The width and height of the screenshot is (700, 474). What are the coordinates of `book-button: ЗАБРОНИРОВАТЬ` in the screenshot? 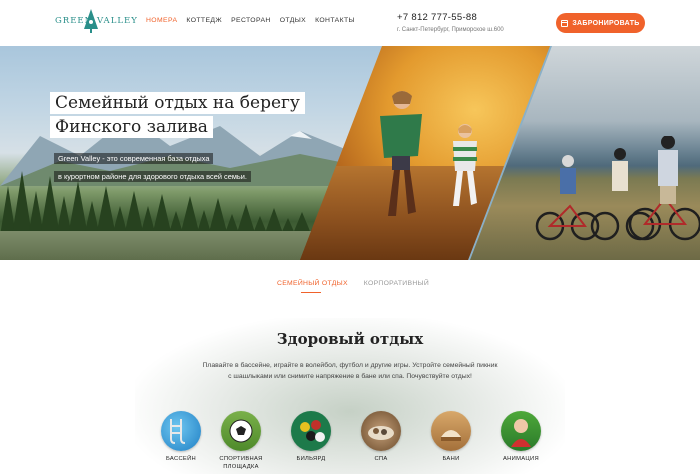 It's located at (600, 23).